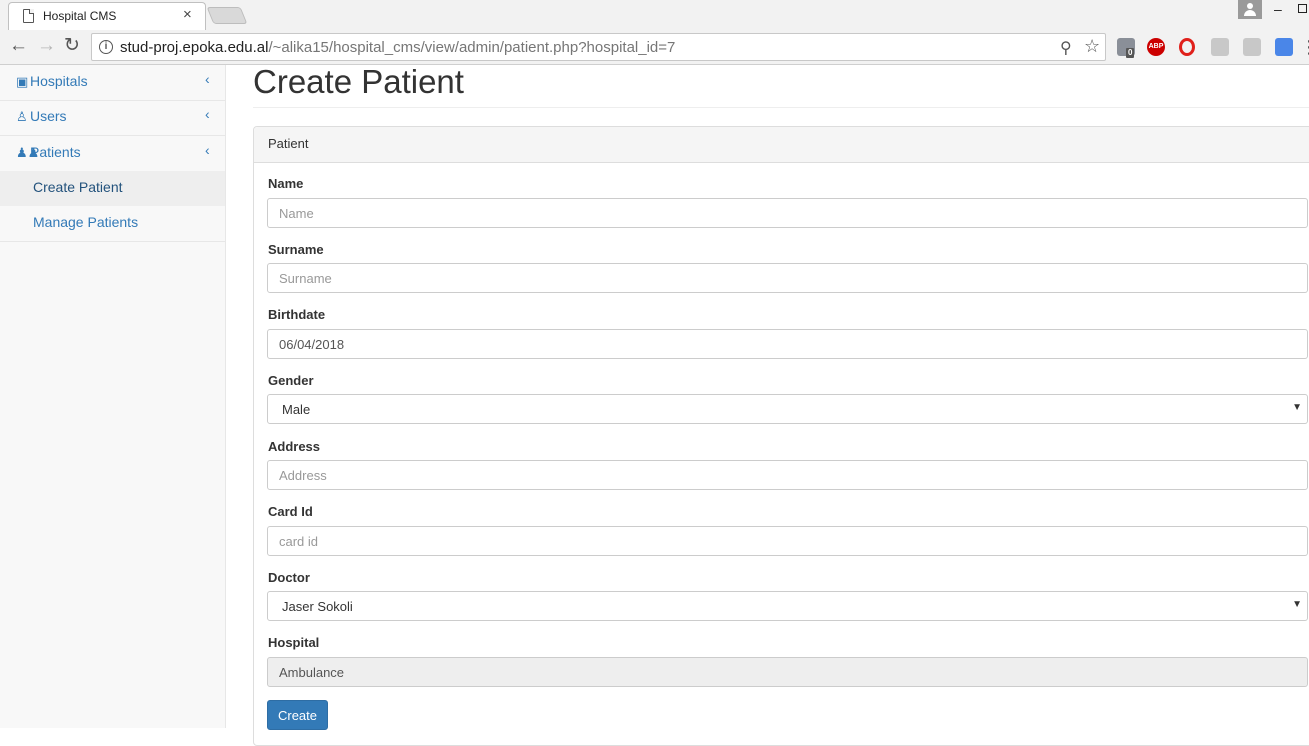 This screenshot has height=746, width=1309. What do you see at coordinates (289, 577) in the screenshot?
I see `doctor-label: Doctor` at bounding box center [289, 577].